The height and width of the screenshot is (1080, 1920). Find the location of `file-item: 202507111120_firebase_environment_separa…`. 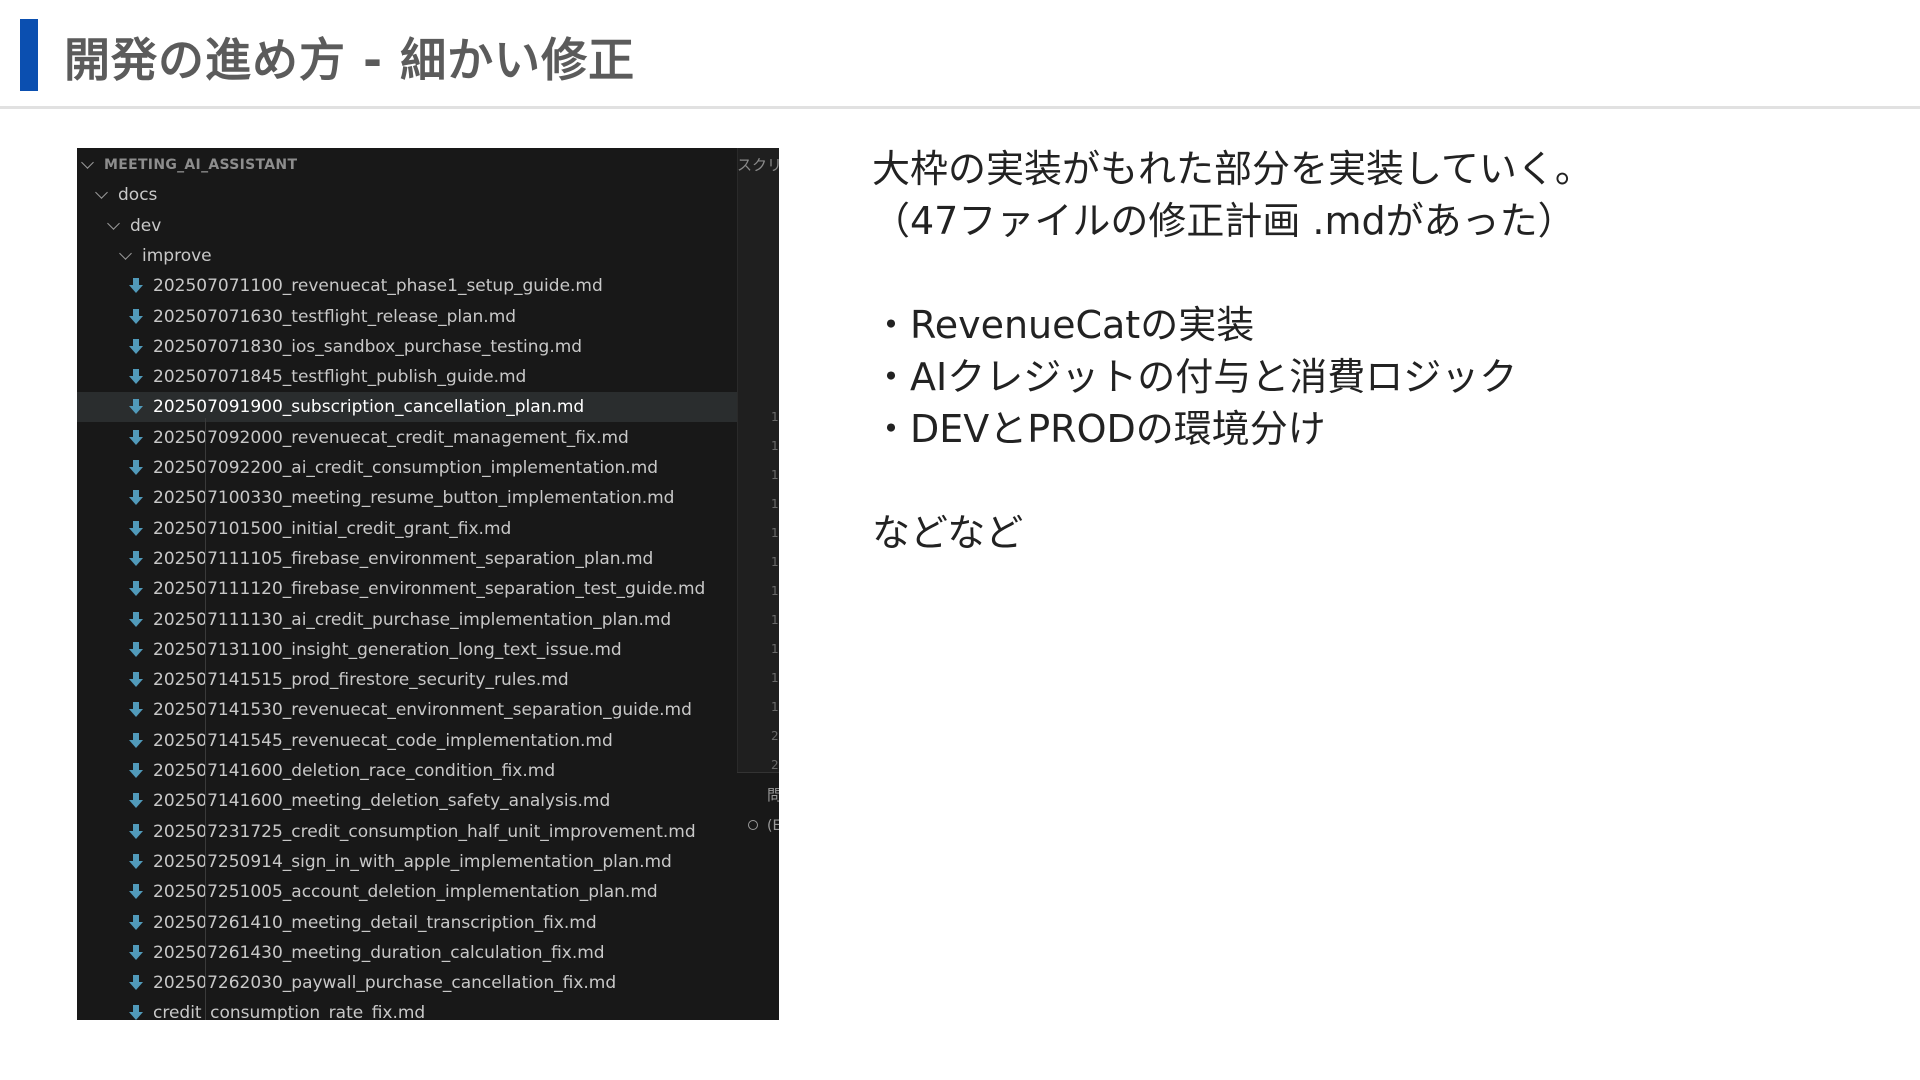

file-item: 202507111120_firebase_environment_separa… is located at coordinates (428, 589).